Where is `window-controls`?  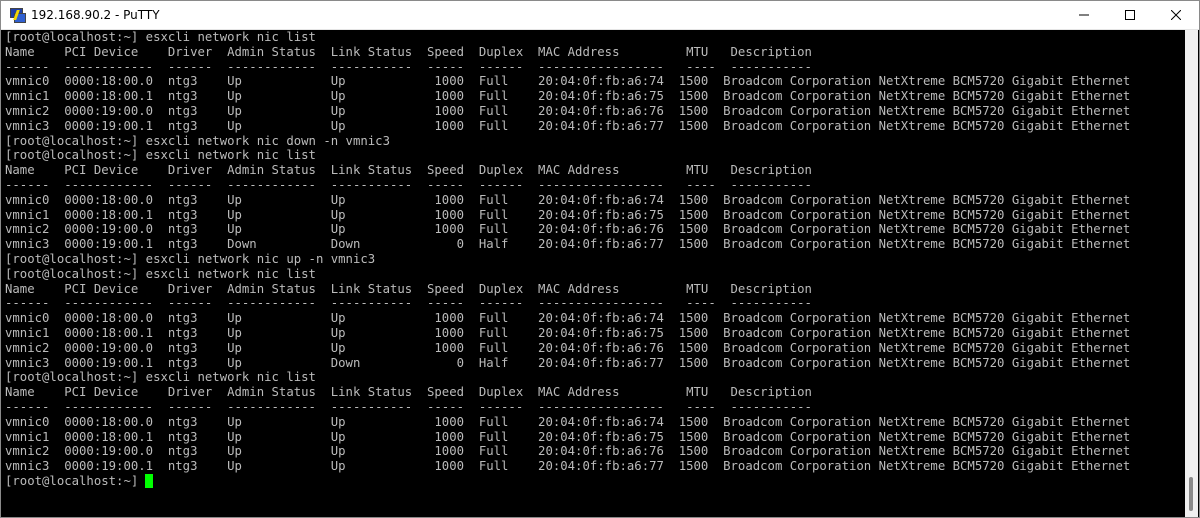
window-controls is located at coordinates (1130, 15).